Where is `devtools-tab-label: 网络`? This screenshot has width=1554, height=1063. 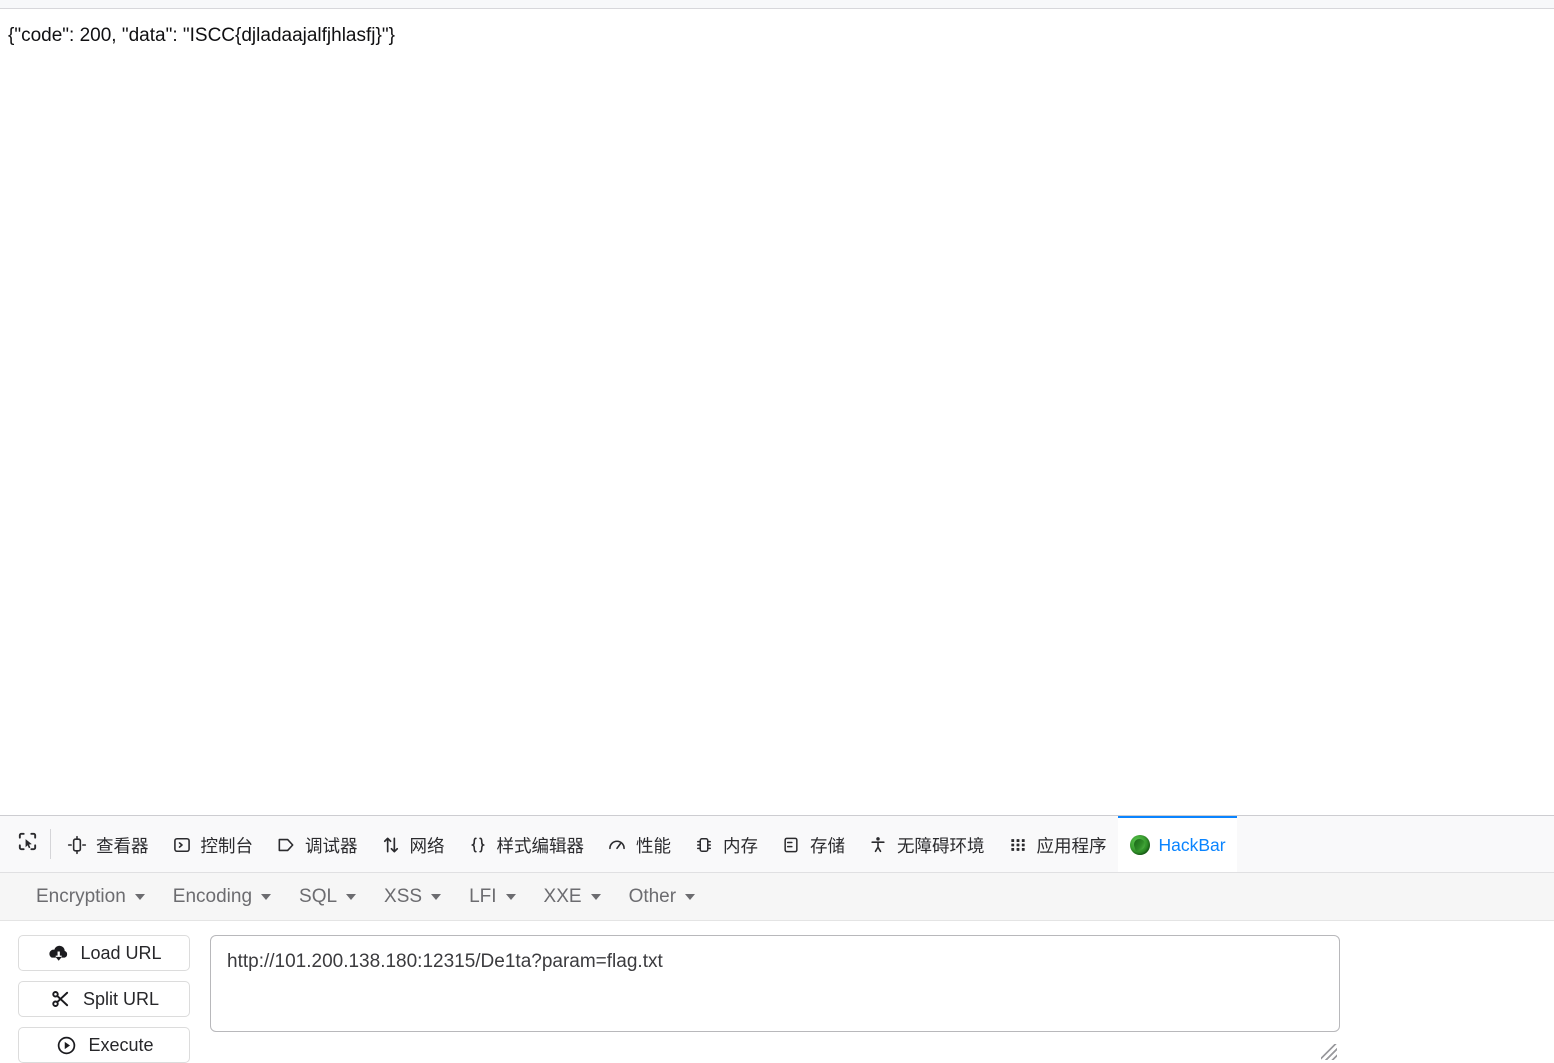
devtools-tab-label: 网络 is located at coordinates (427, 845).